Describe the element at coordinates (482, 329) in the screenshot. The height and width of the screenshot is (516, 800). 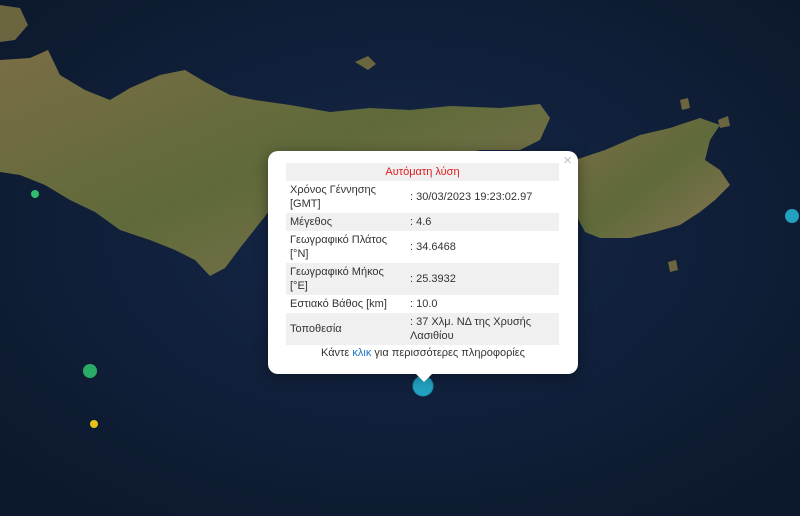
I see `location-value: : 37 Χλμ. ΝΔ της Χρυσής Λασιθίου` at that location.